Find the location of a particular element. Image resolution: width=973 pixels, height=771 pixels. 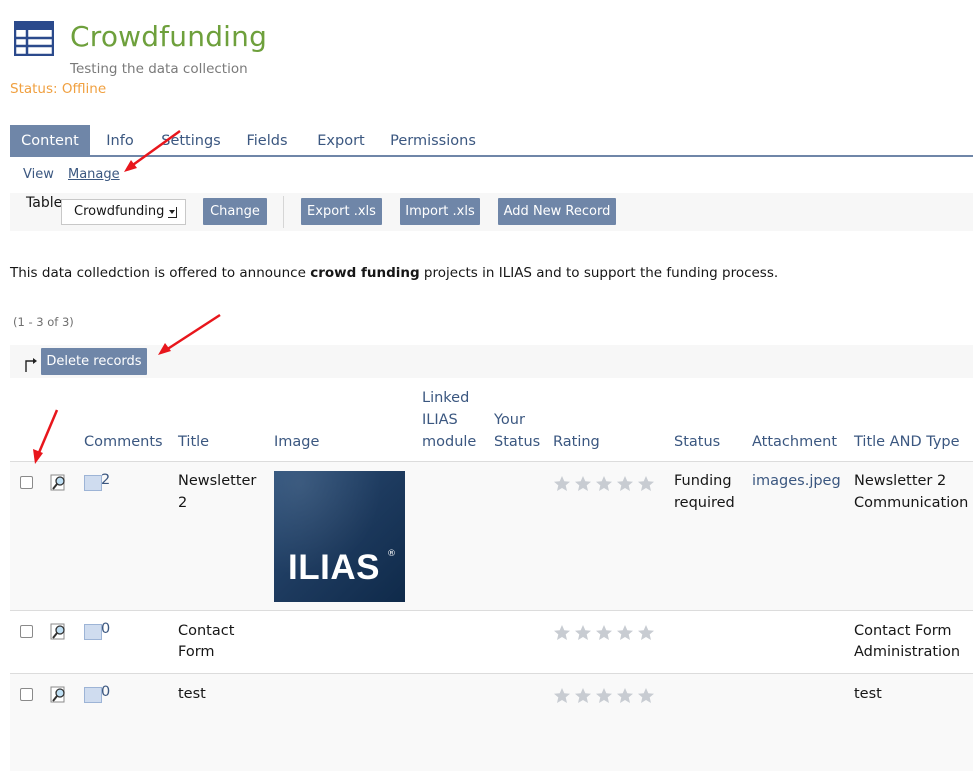

change-button: Change is located at coordinates (235, 211).